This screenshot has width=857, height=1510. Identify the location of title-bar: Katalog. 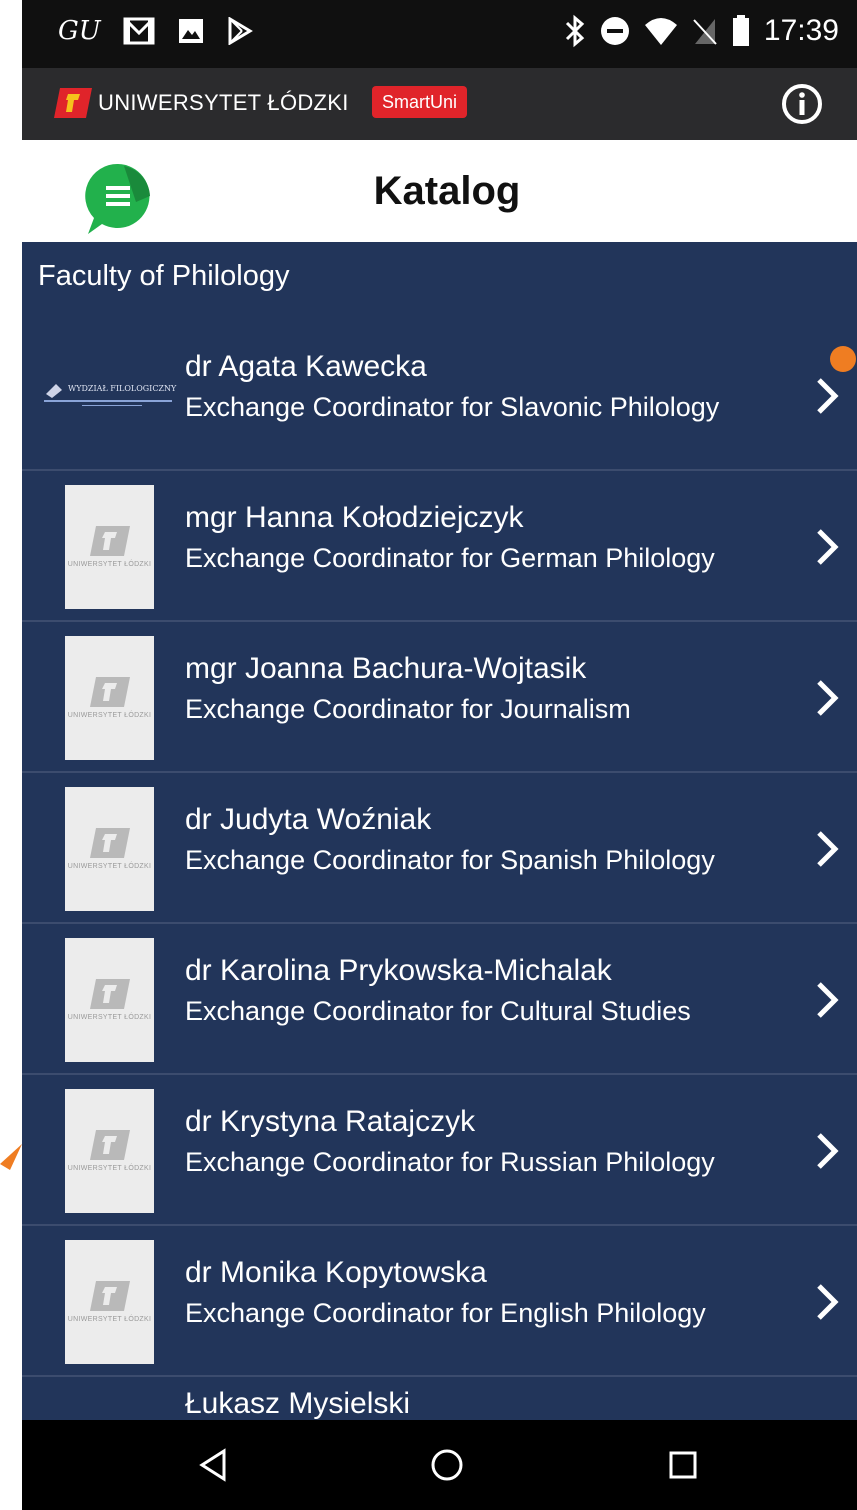
(439, 191).